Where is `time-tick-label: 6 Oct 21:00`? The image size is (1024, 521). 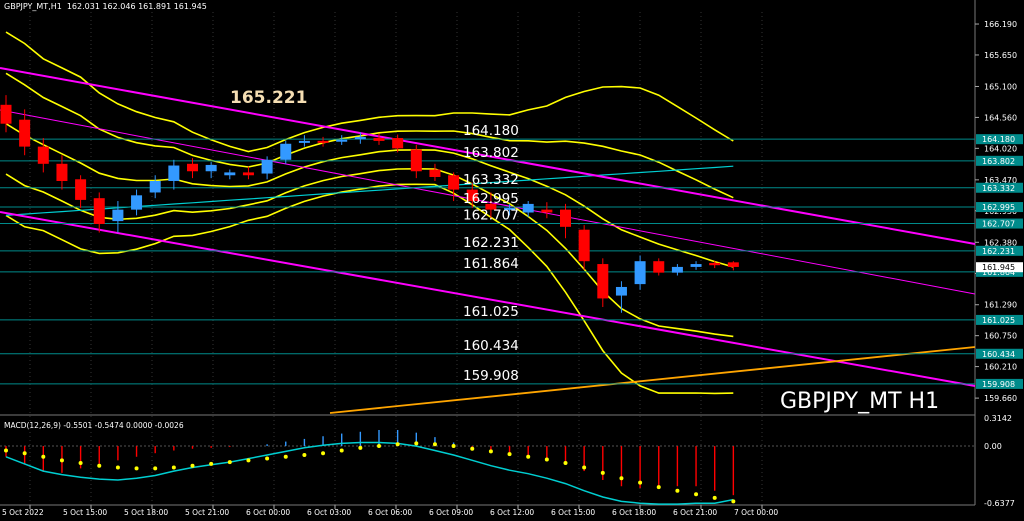
time-tick-label: 6 Oct 21:00 is located at coordinates (695, 512).